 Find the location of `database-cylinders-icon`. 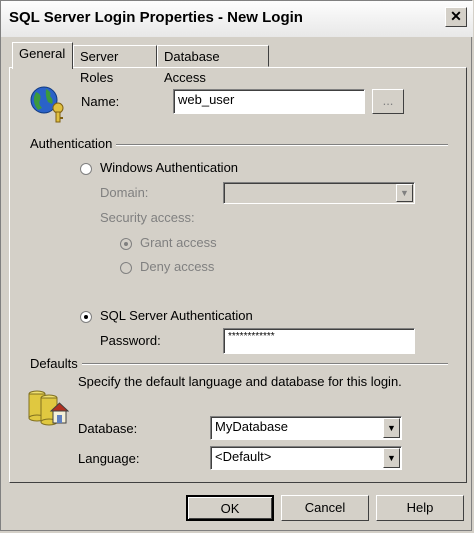

database-cylinders-icon is located at coordinates (48, 408).